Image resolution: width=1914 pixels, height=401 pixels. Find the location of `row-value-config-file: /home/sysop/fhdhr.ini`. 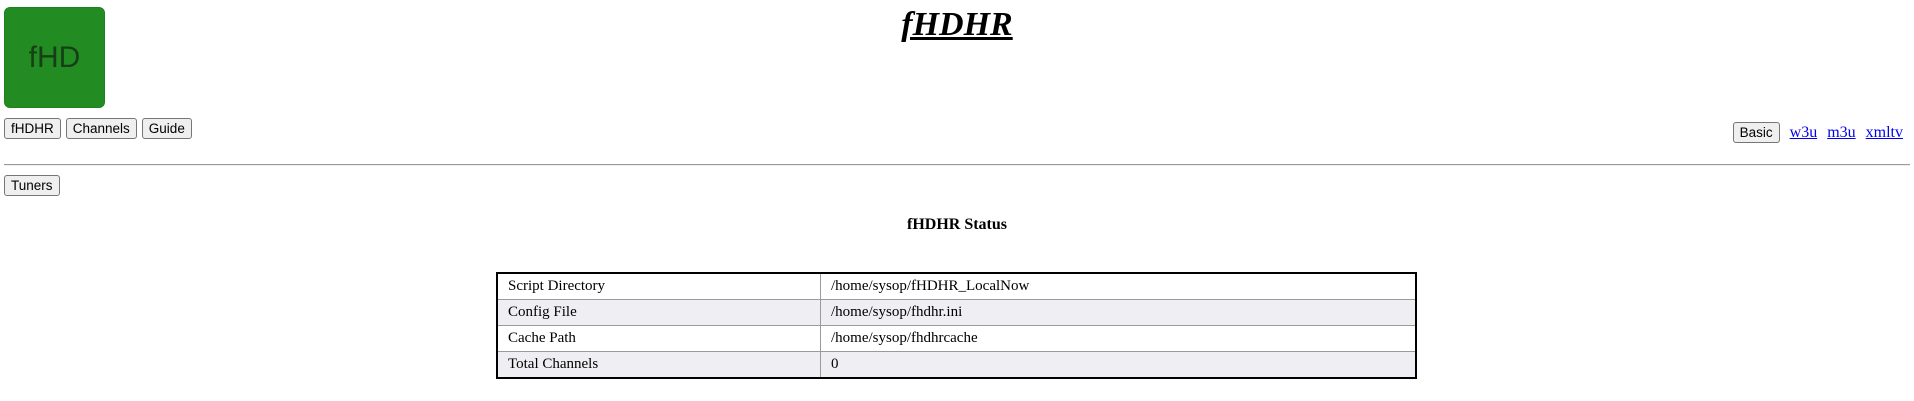

row-value-config-file: /home/sysop/fhdhr.ini is located at coordinates (1118, 312).